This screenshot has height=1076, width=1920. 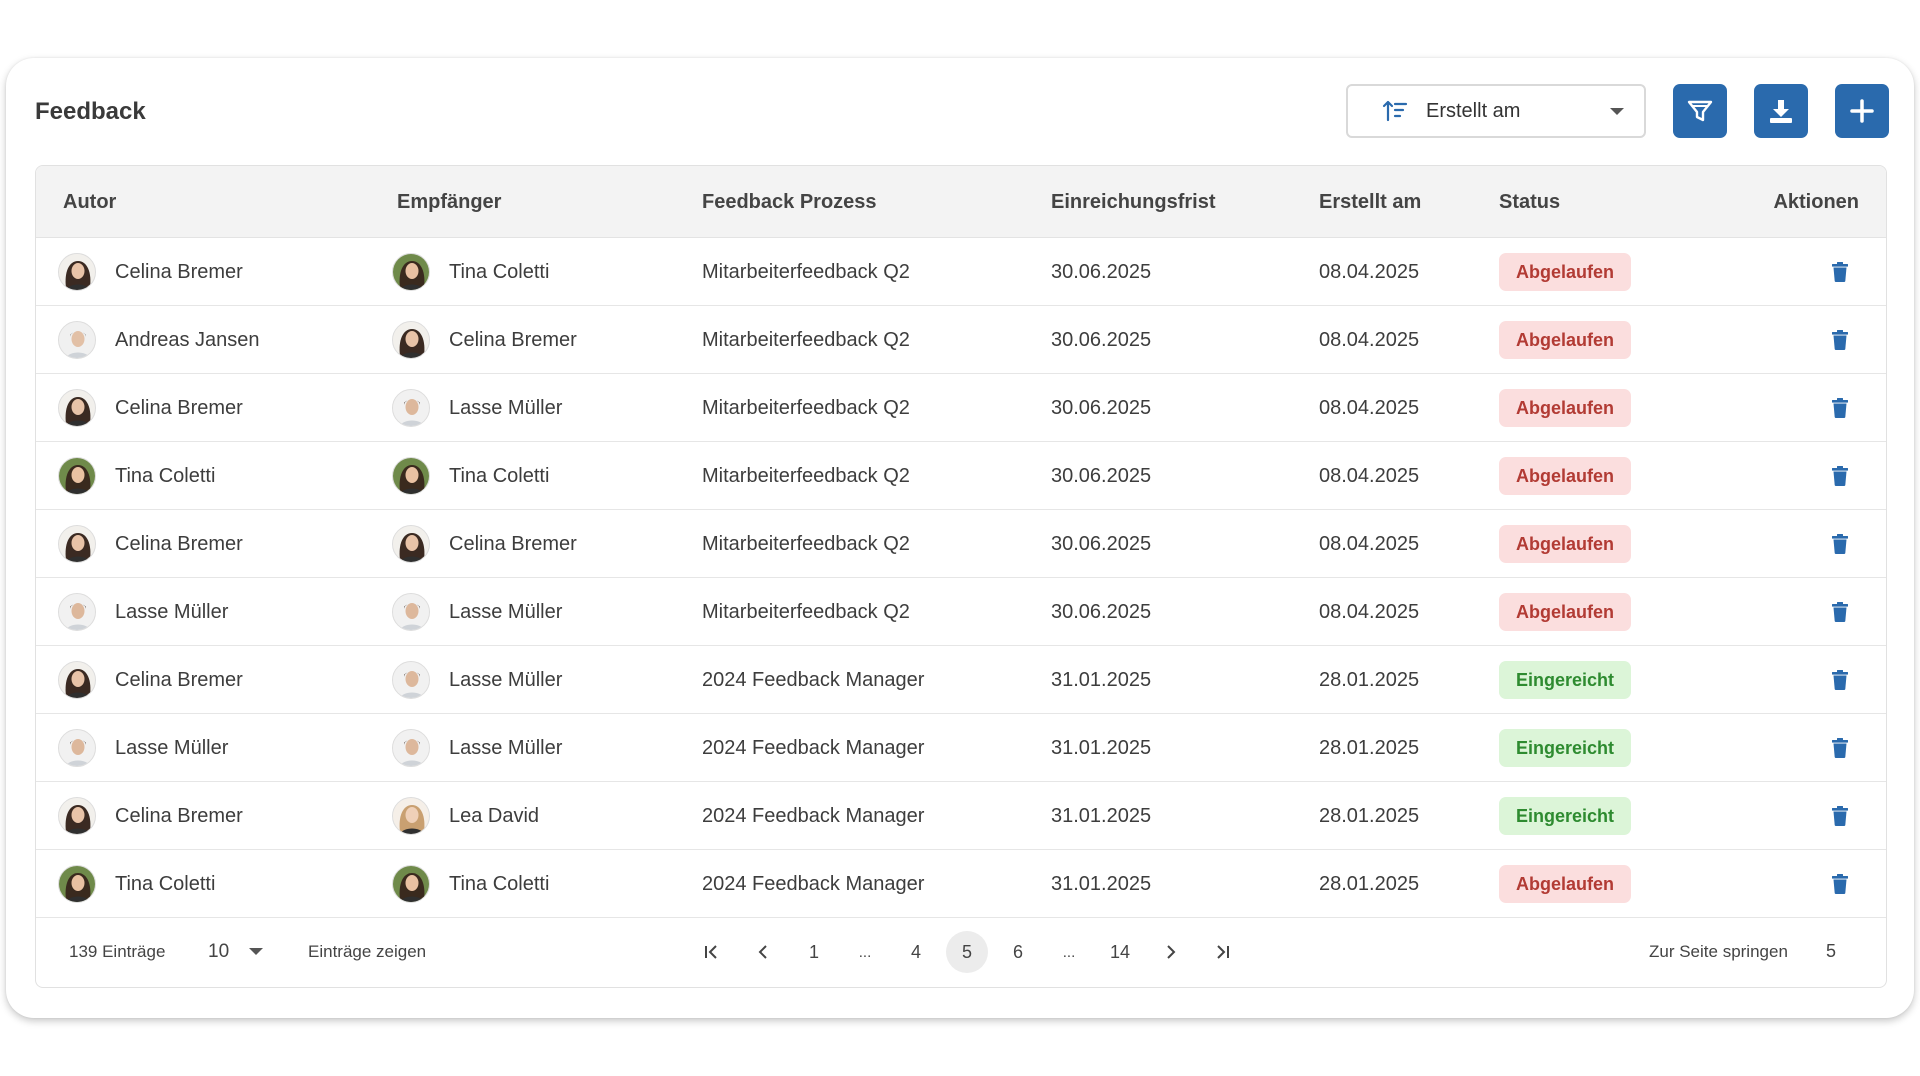 I want to click on column-header-einreichungsfrist: Einreichungsfrist, so click(x=1133, y=202).